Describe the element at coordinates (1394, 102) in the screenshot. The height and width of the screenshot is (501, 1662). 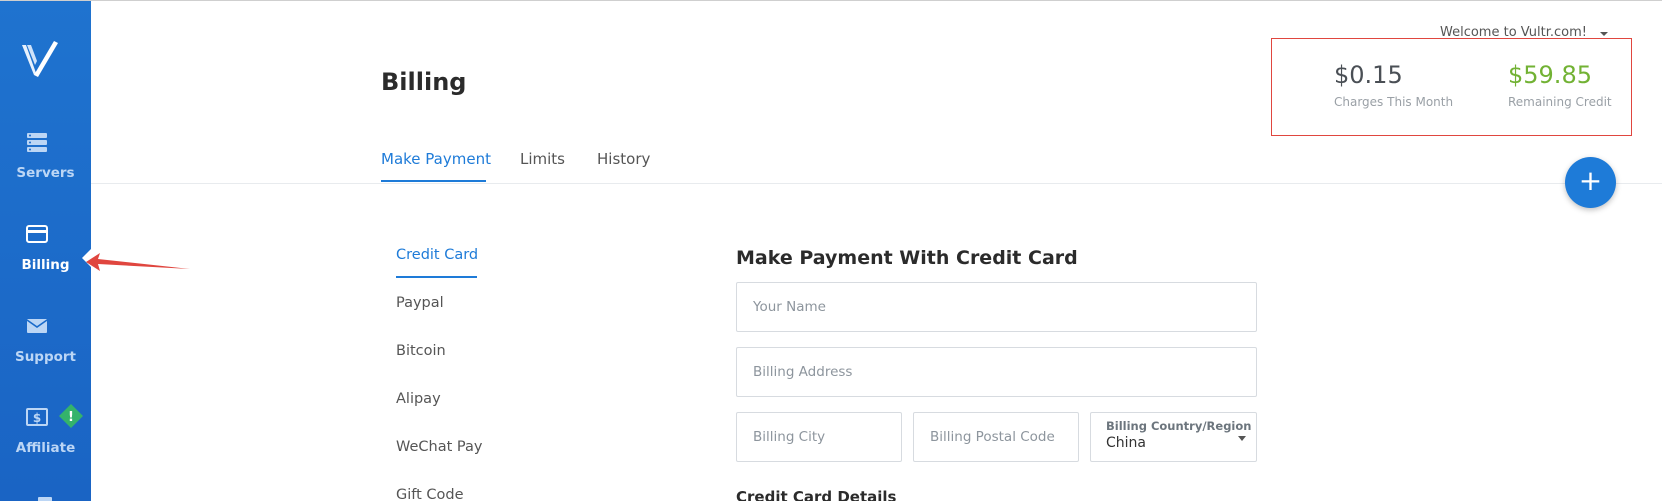
I see `charges-label: Charges This Month` at that location.